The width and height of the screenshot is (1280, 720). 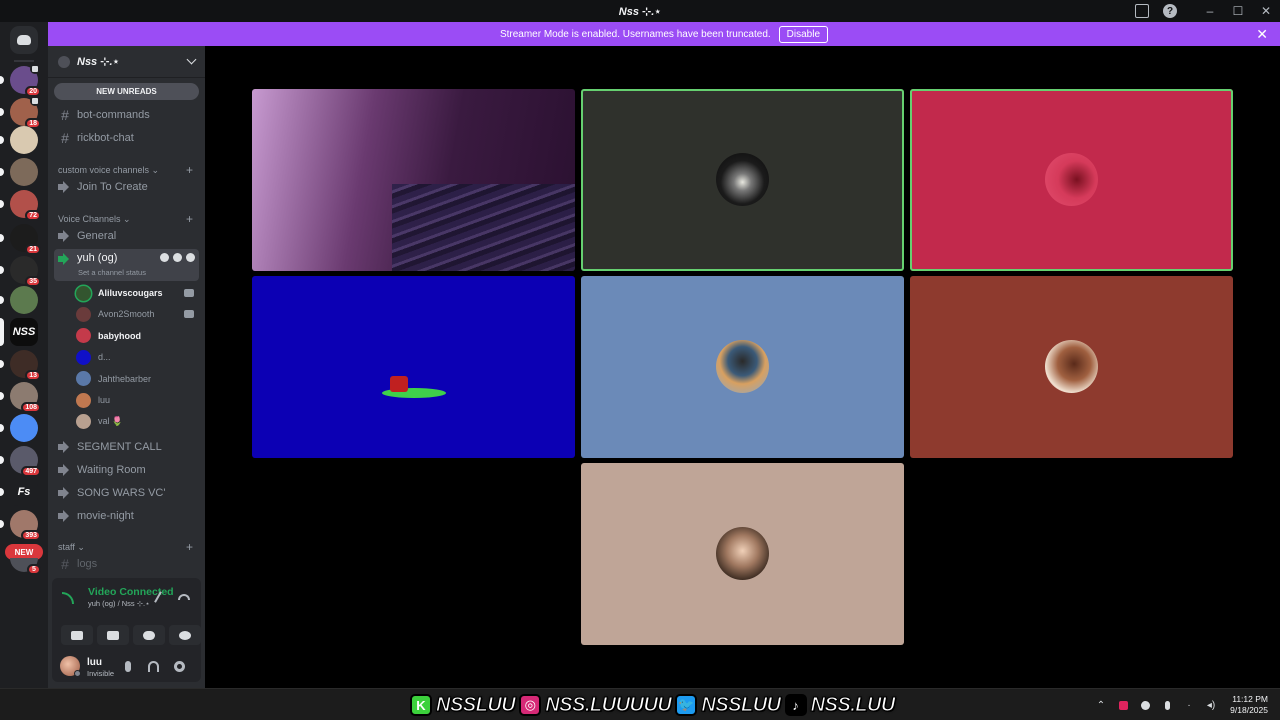 What do you see at coordinates (1238, 11) in the screenshot?
I see `maximize-button: ☐` at bounding box center [1238, 11].